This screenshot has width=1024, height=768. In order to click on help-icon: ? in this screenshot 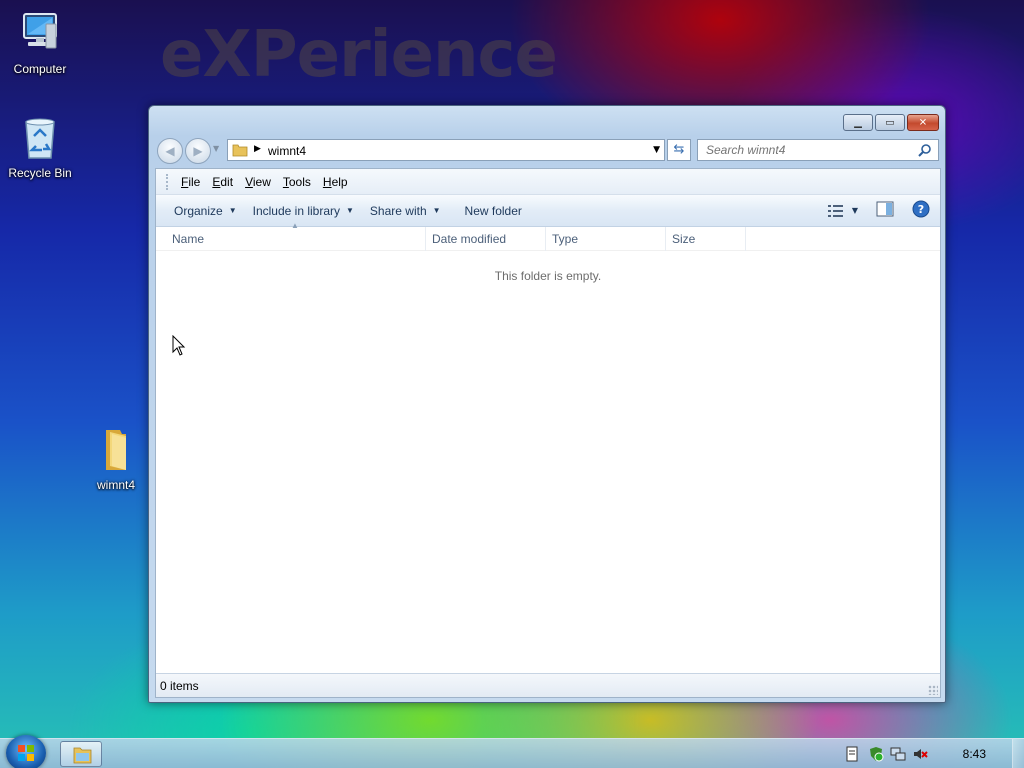, I will do `click(921, 209)`.